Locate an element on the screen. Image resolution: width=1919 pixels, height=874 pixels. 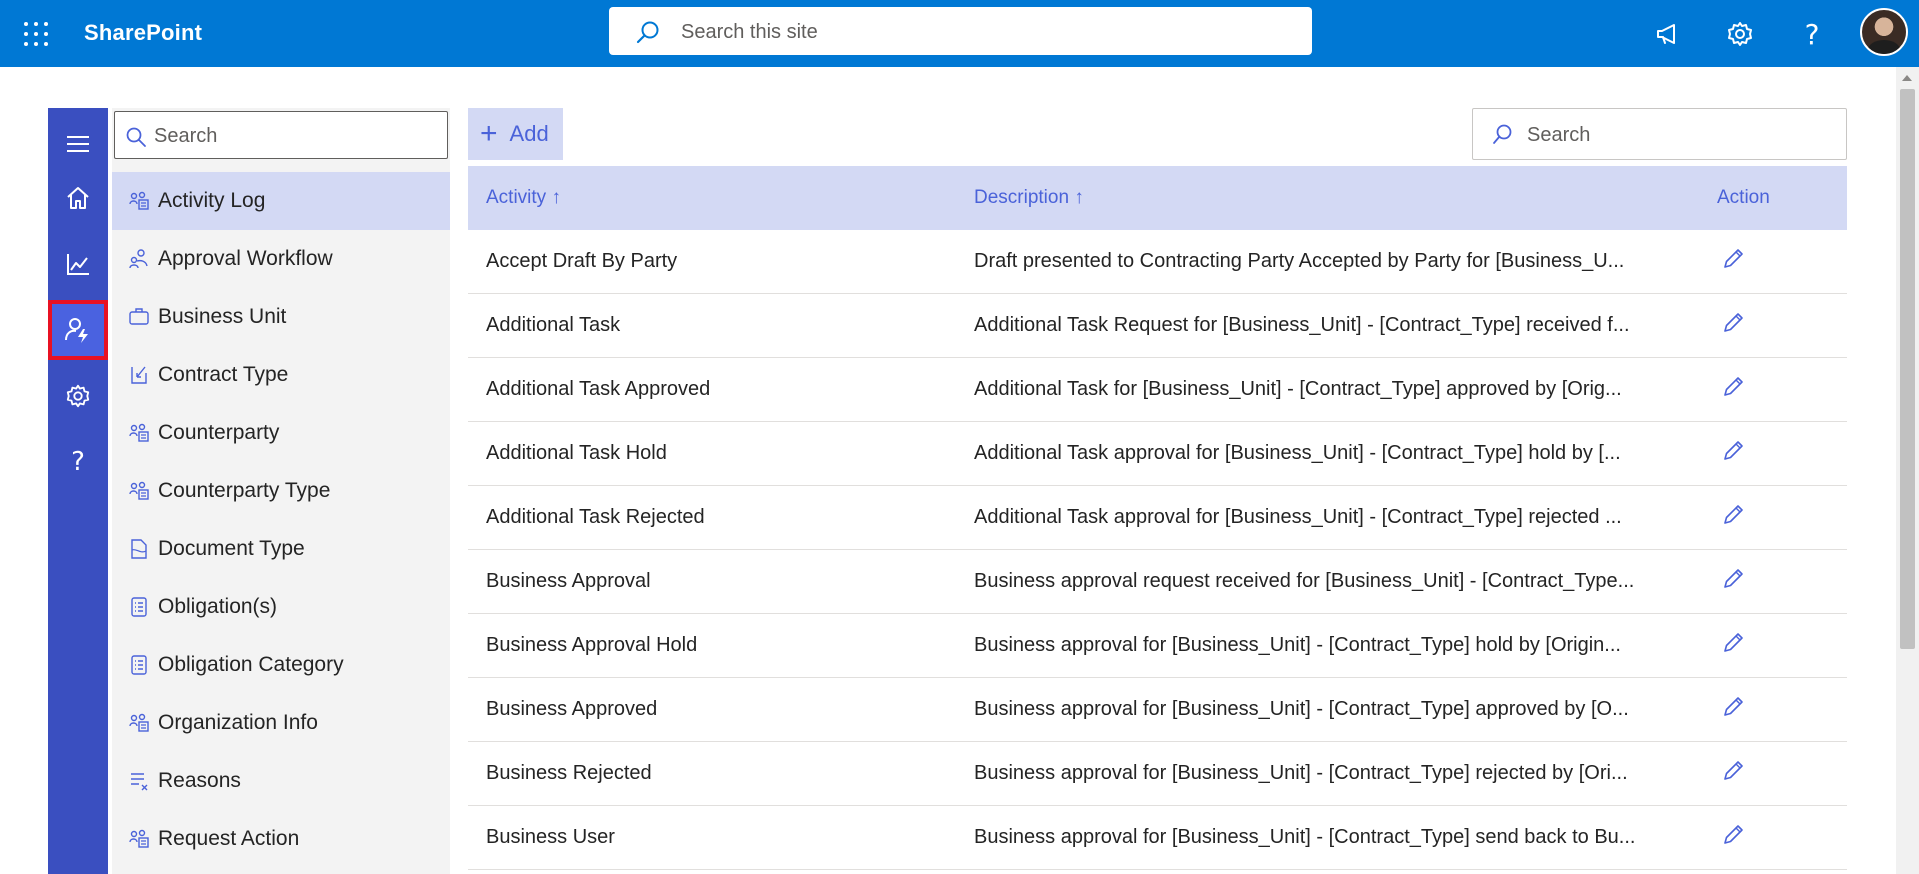
menu-item-activity-log: Activity Log is located at coordinates (281, 201).